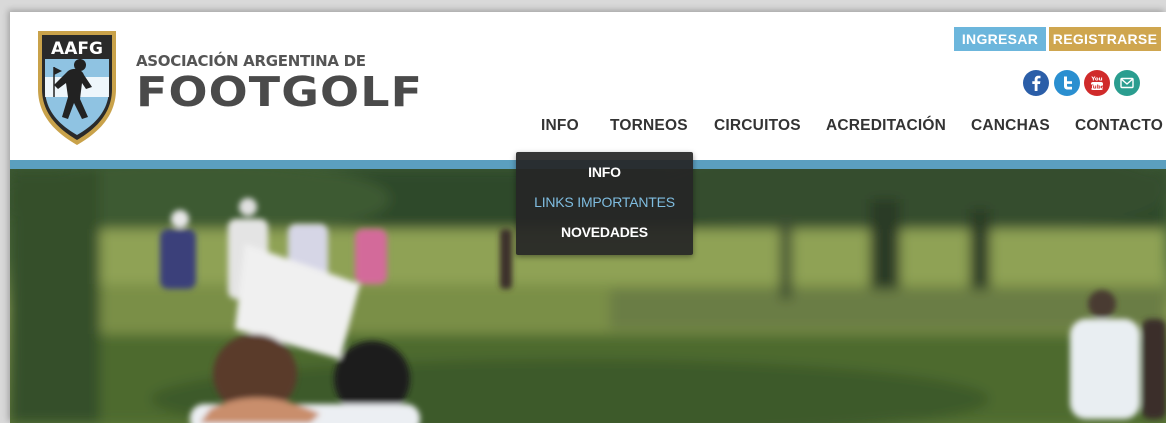 This screenshot has height=423, width=1166. I want to click on info-dropdown-menu: INFO LINKS IMPORTANTES NOVEDADES, so click(604, 203).